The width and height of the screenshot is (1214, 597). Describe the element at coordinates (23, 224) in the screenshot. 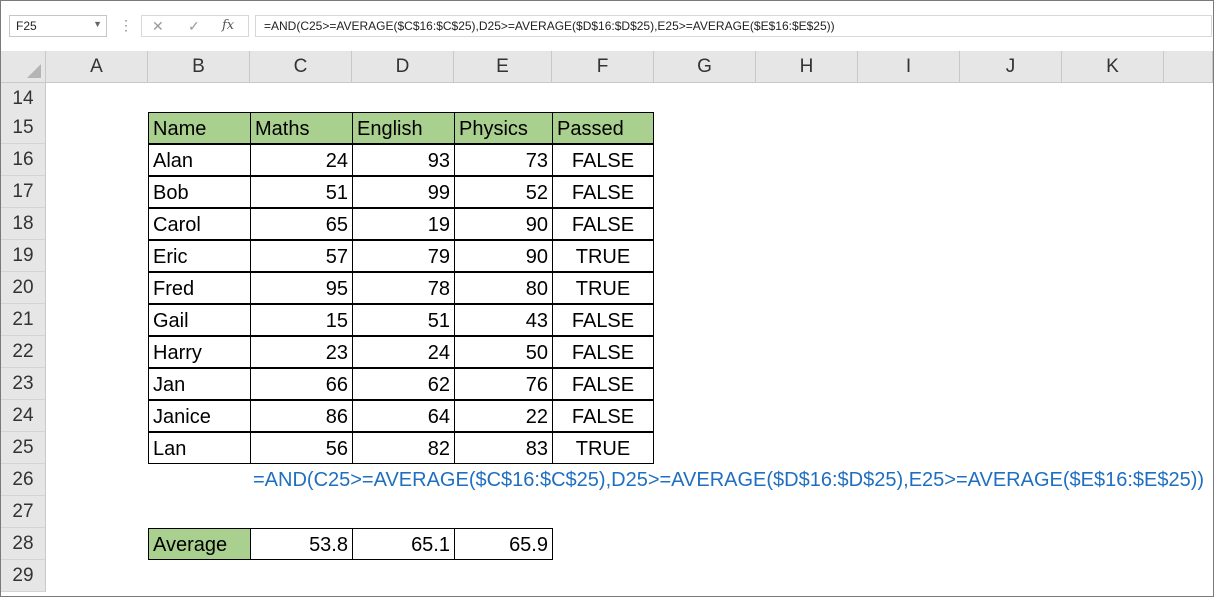

I see `row-header-18: 18` at that location.